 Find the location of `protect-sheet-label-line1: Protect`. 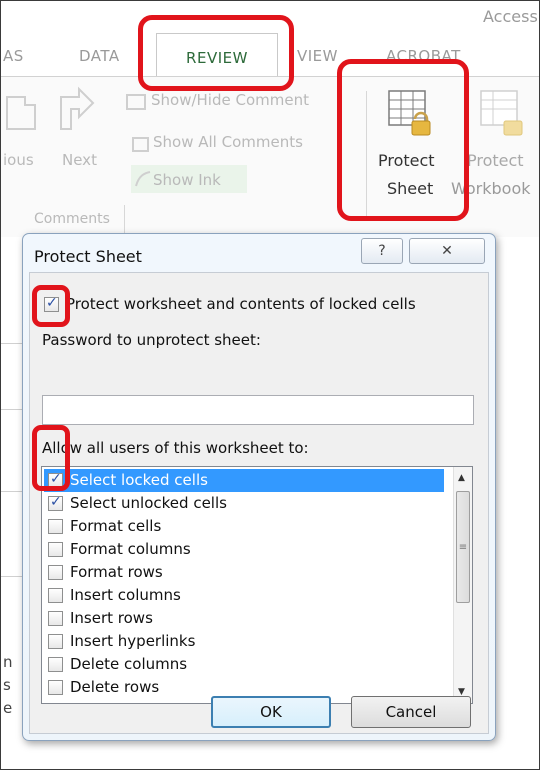

protect-sheet-label-line1: Protect is located at coordinates (406, 160).